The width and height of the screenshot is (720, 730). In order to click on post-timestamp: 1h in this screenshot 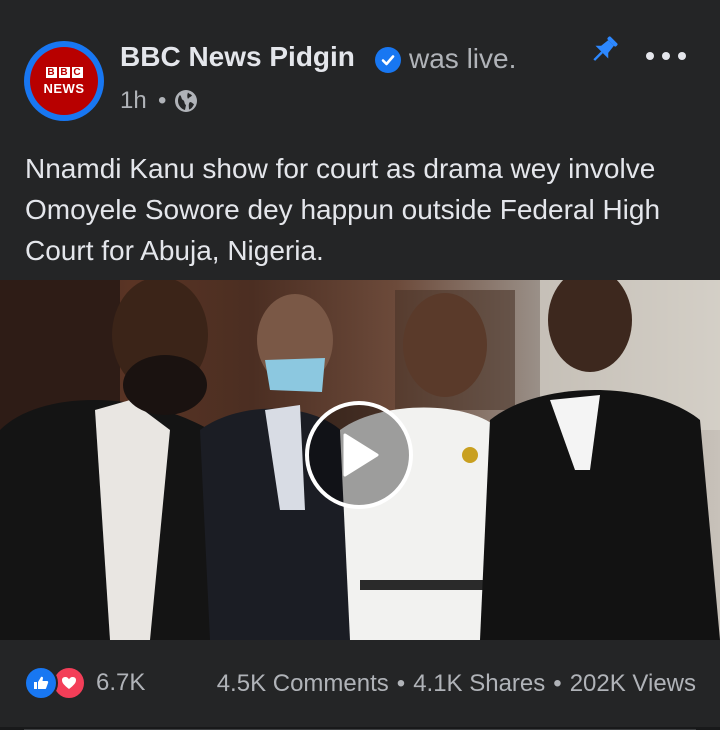, I will do `click(133, 101)`.